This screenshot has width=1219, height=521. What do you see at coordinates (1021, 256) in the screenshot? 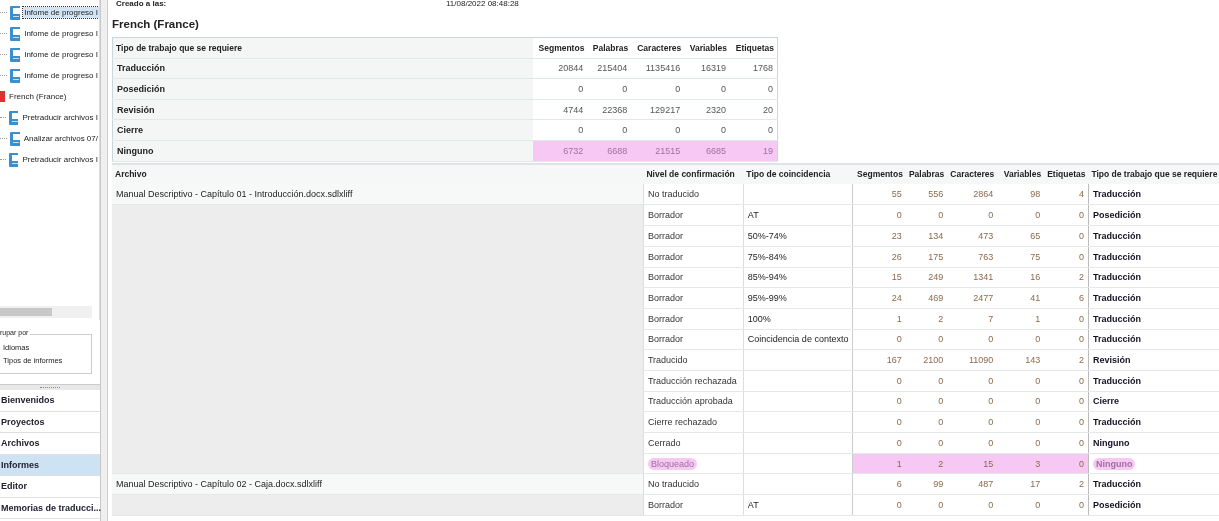
I see `table-cell: 75` at bounding box center [1021, 256].